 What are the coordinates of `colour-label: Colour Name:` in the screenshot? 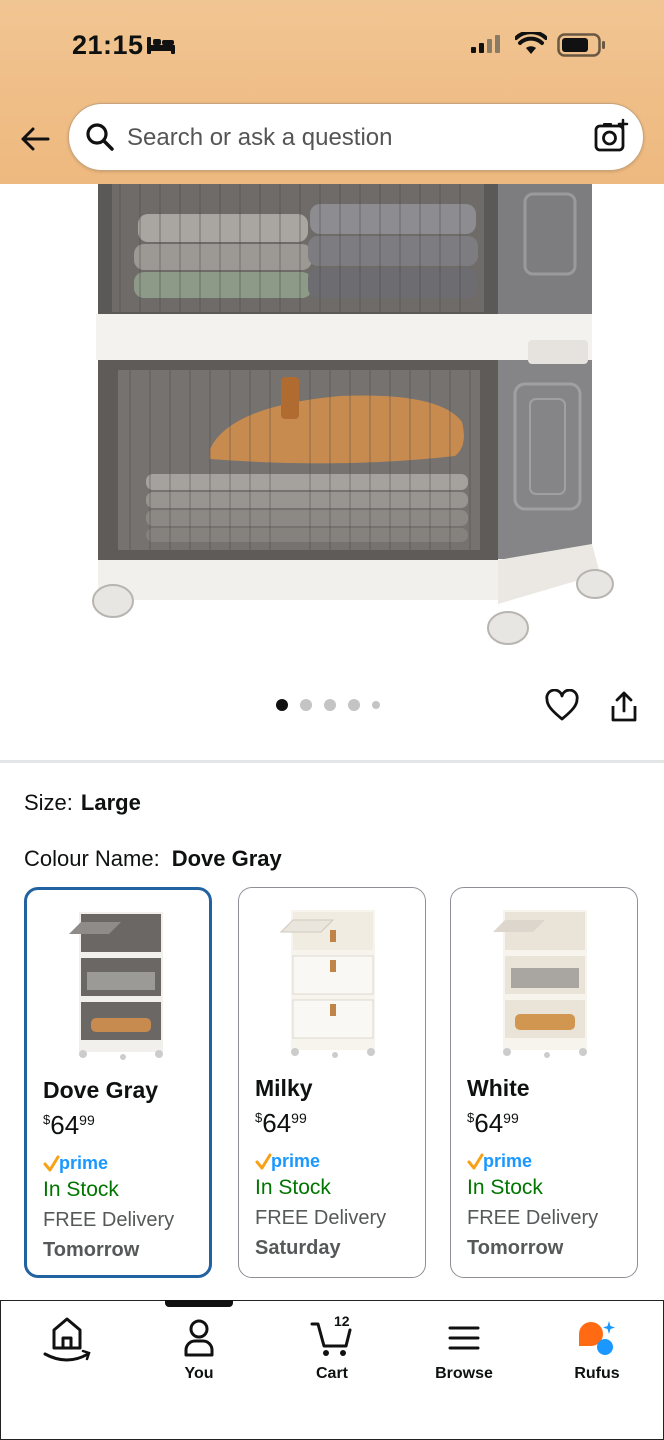 It's located at (92, 858).